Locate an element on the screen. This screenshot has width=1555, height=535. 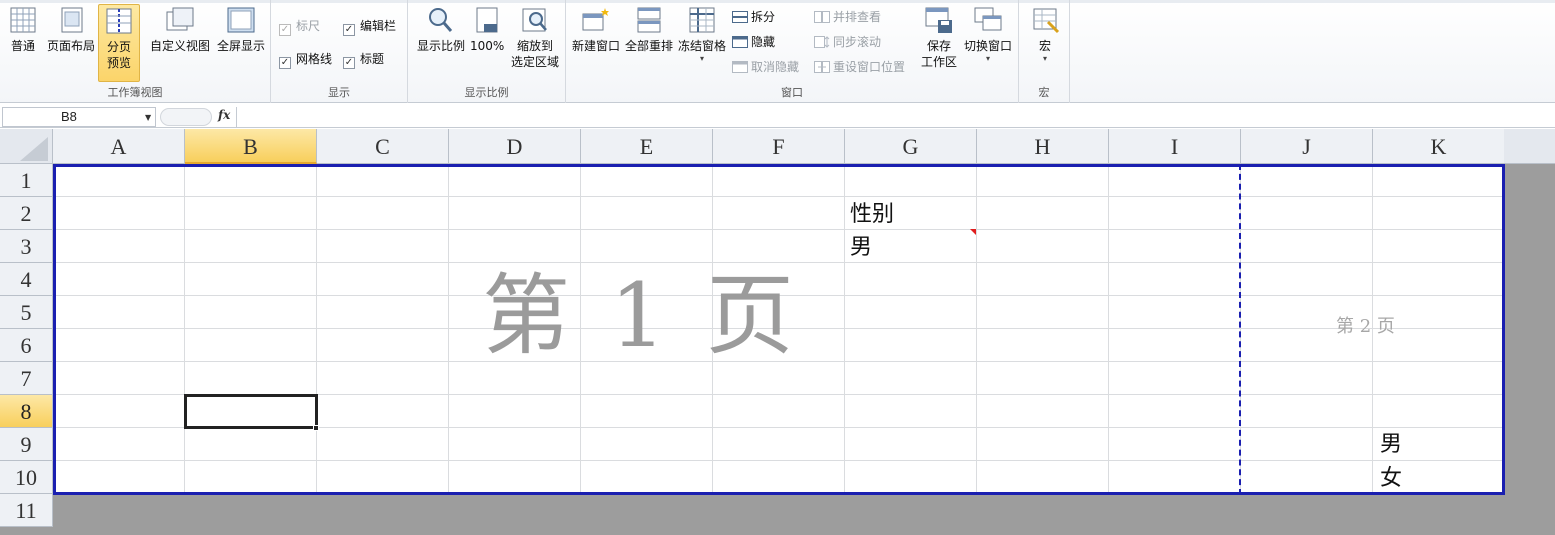
column-header-B: B is located at coordinates (251, 146).